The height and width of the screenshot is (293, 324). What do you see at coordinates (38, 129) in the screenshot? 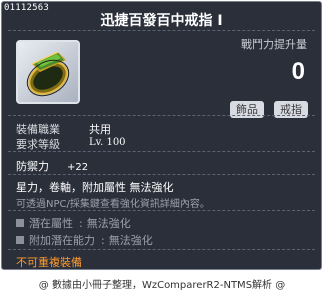
I see `req-job-label: 裝備職業` at bounding box center [38, 129].